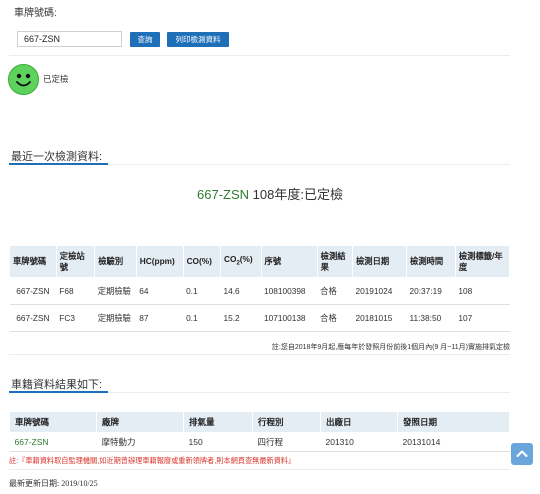 The width and height of the screenshot is (540, 494). What do you see at coordinates (159, 261) in the screenshot?
I see `col-header-hc: HC(ppm)` at bounding box center [159, 261].